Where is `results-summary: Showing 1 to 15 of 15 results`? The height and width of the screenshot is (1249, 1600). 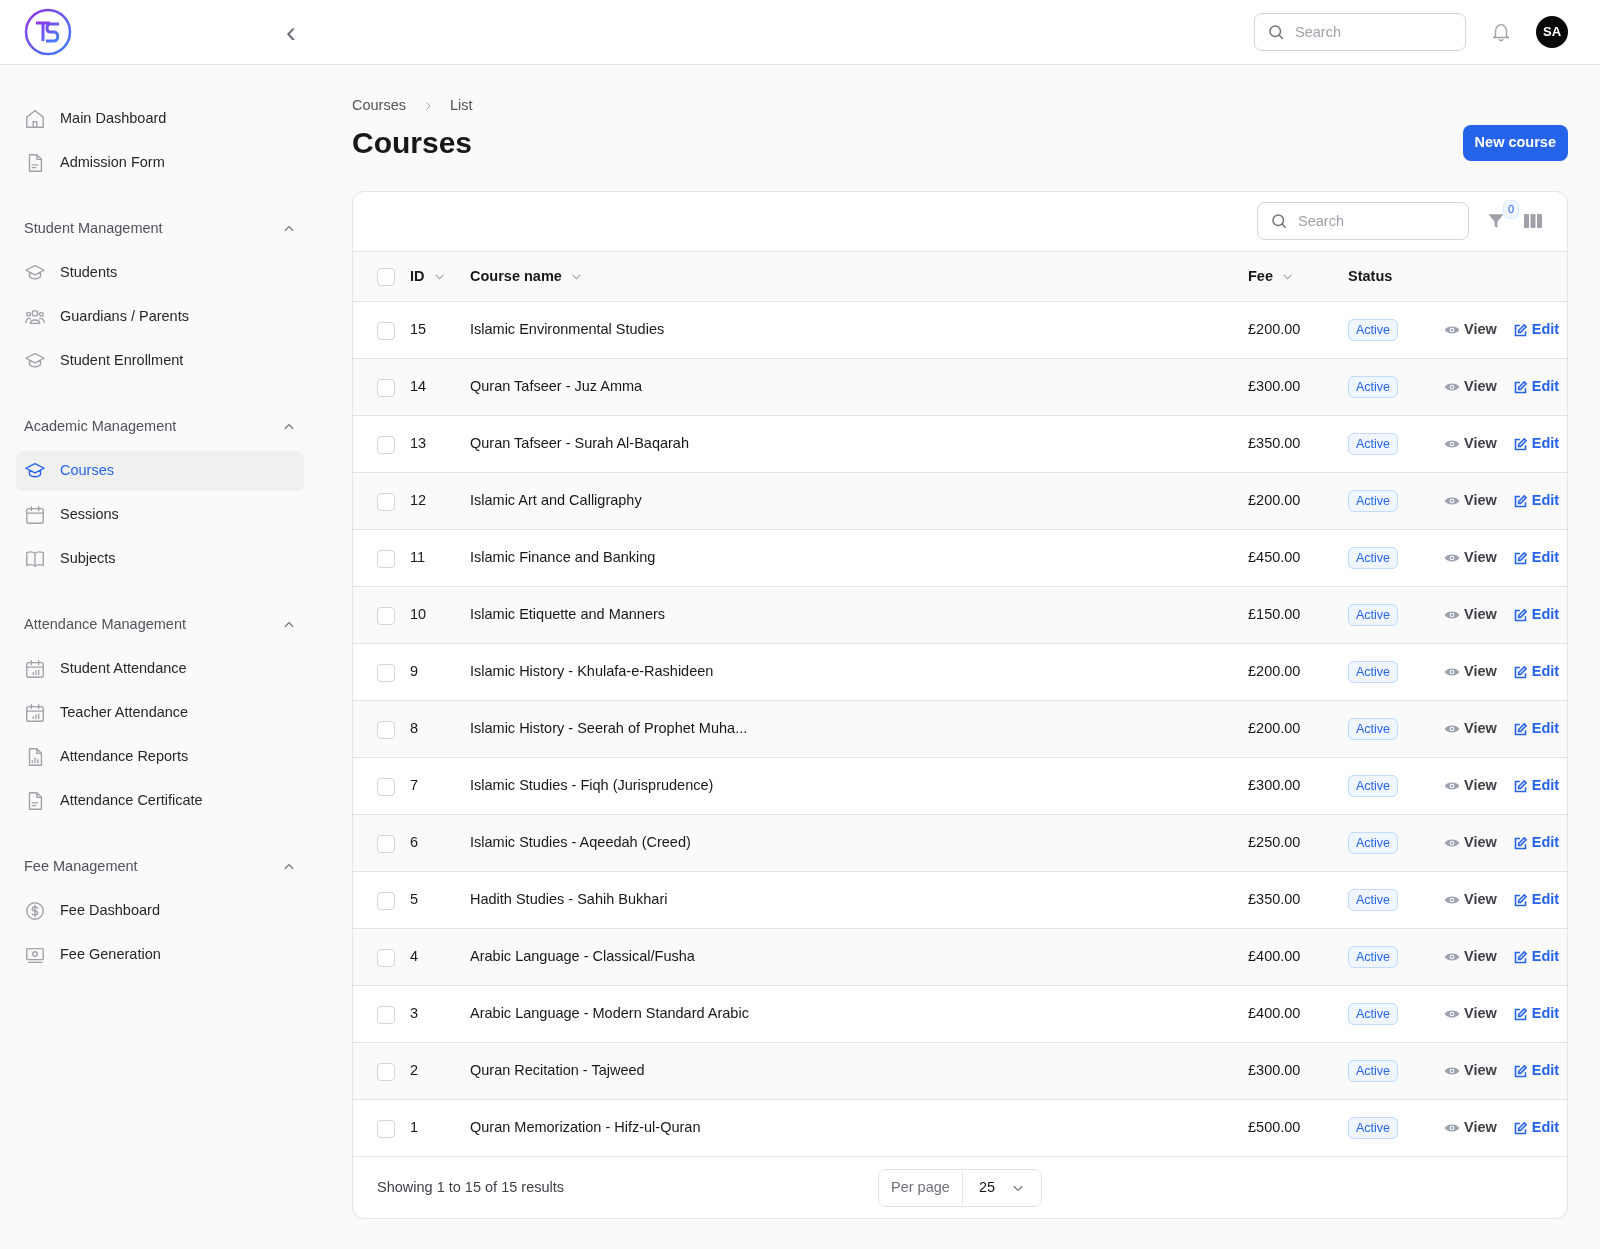 results-summary: Showing 1 to 15 of 15 results is located at coordinates (470, 1187).